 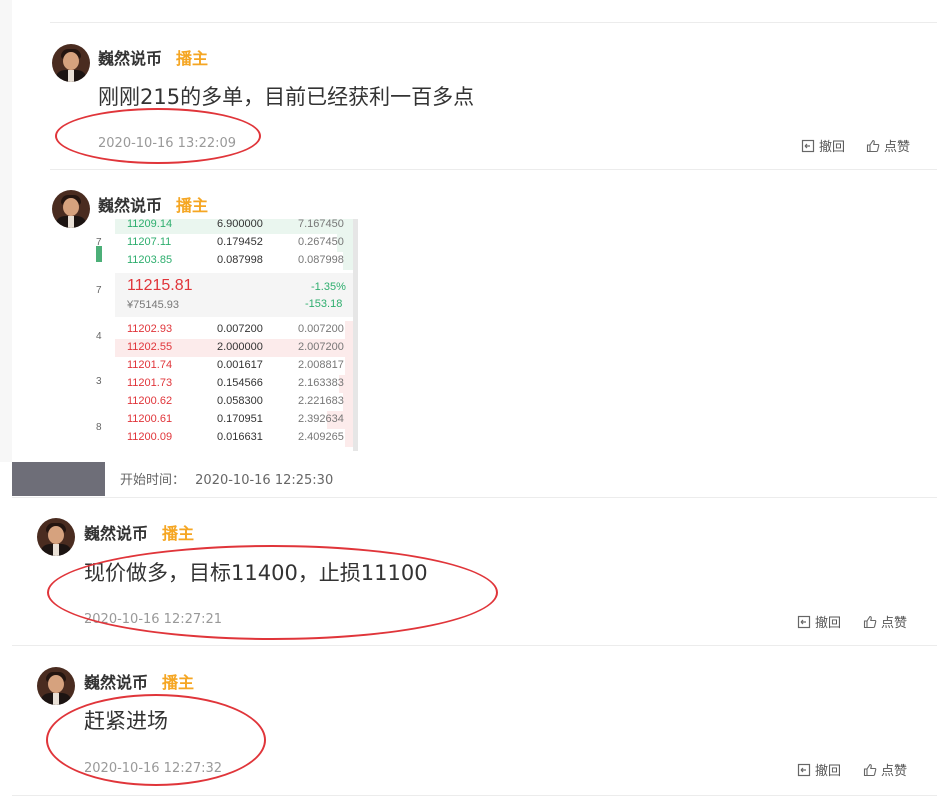 What do you see at coordinates (264, 480) in the screenshot?
I see `start-time-value: 2020-10-16 12:25:30` at bounding box center [264, 480].